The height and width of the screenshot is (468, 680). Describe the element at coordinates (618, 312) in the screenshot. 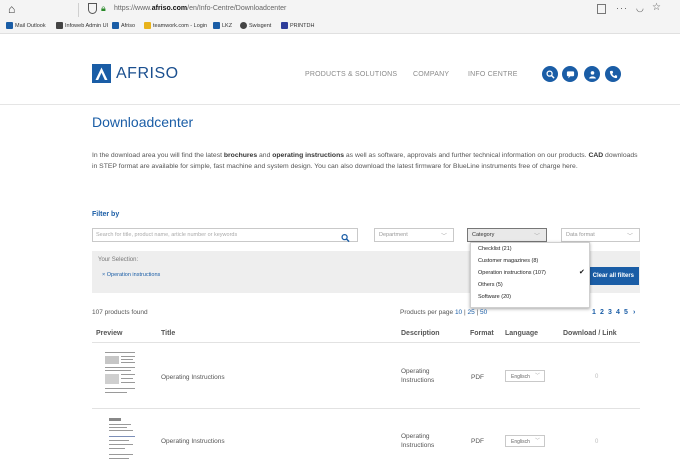

I see `page-4: 4` at that location.